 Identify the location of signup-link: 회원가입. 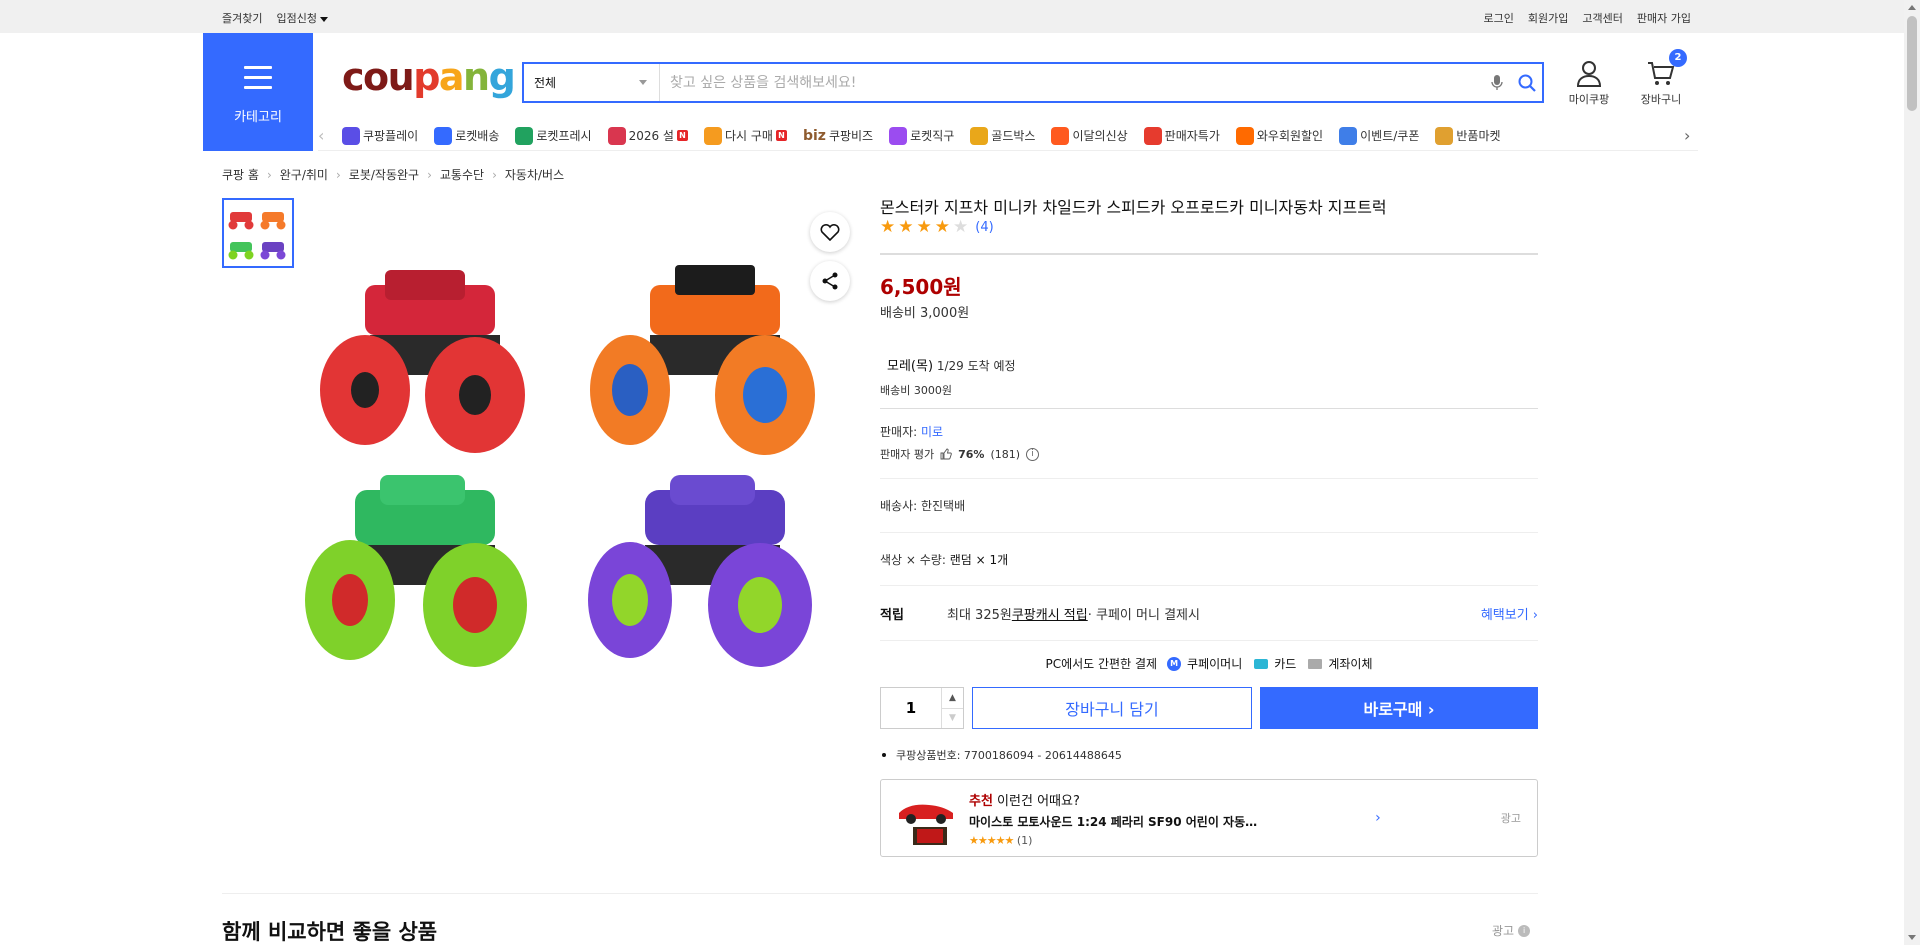
(1548, 18).